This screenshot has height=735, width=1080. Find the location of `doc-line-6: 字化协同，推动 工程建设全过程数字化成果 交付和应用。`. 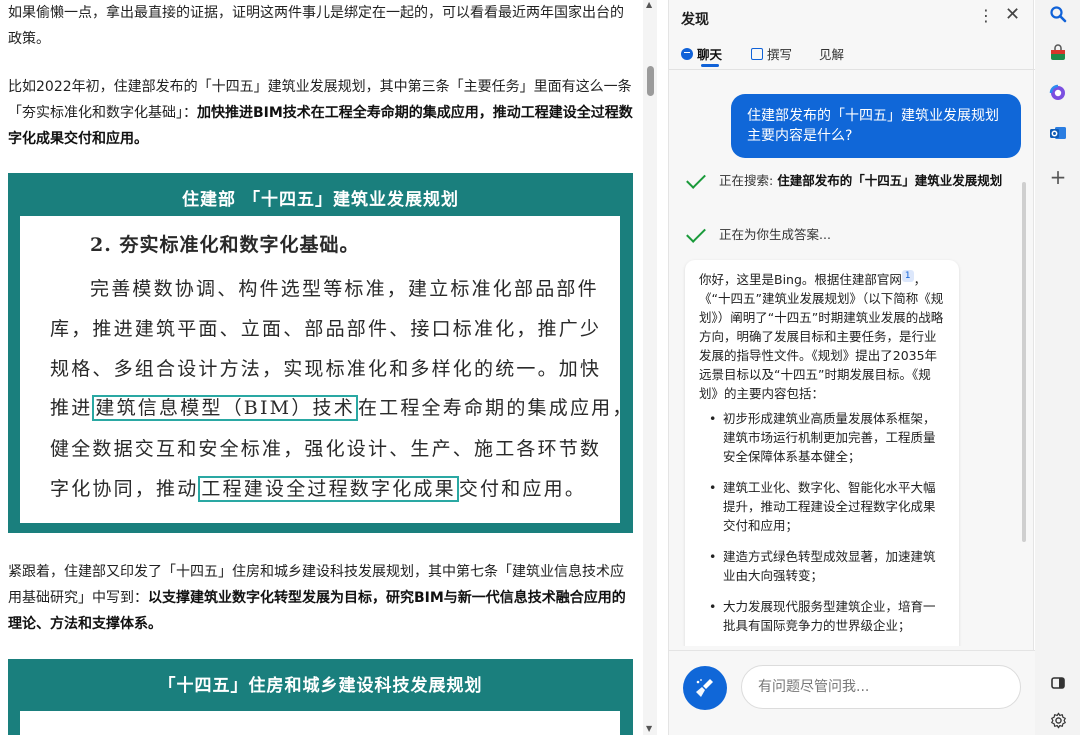

doc-line-6: 字化协同，推动 工程建设全过程数字化成果 交付和应用。 is located at coordinates (318, 488).